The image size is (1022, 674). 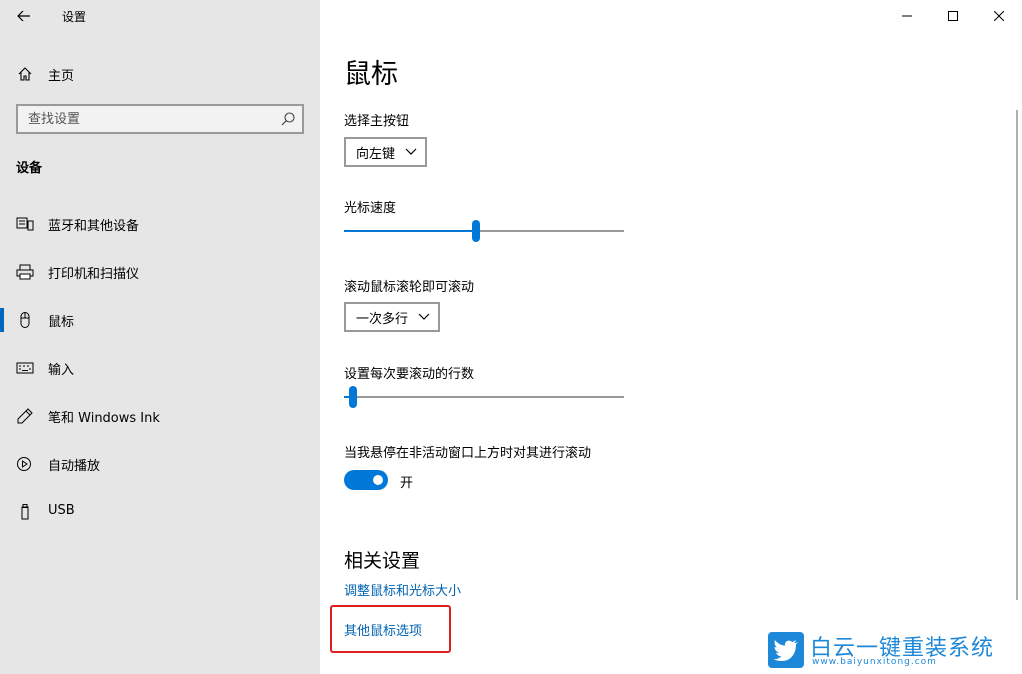 I want to click on home-icon, so click(x=25, y=74).